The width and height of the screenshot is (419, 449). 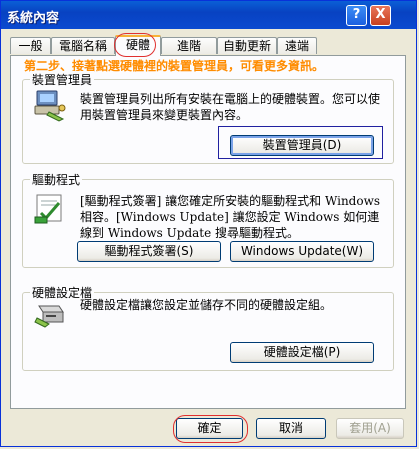 I want to click on tab-computer-name: 電腦名稱, so click(x=83, y=45).